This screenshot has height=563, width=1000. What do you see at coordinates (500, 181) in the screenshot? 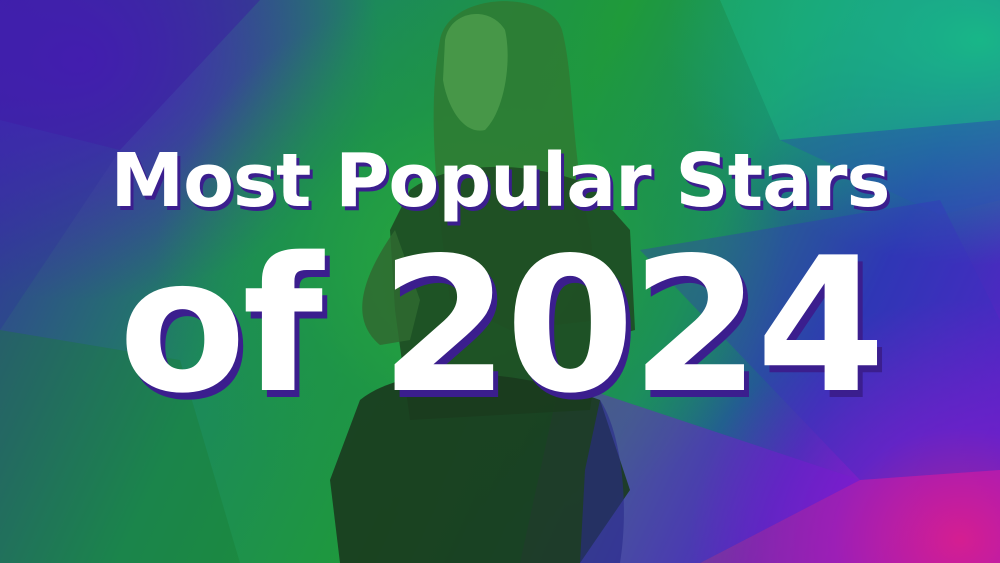
I see `title-line-1: Most Popular Stars` at bounding box center [500, 181].